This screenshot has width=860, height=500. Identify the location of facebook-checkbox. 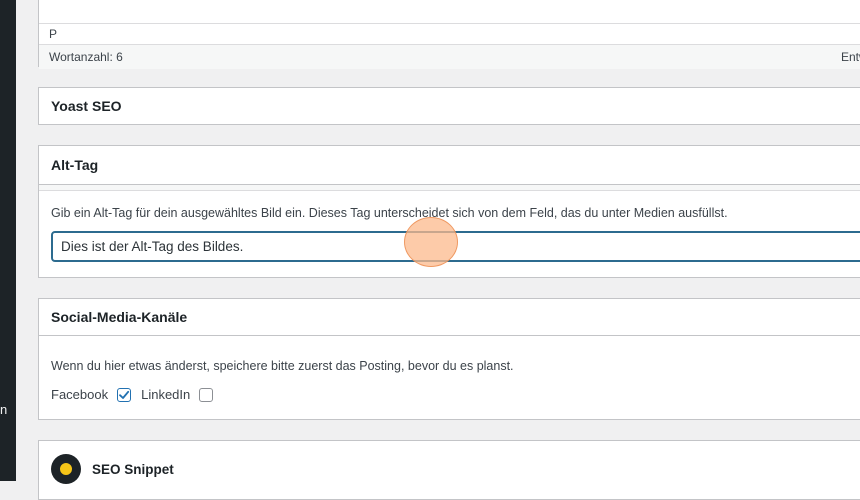
(124, 394).